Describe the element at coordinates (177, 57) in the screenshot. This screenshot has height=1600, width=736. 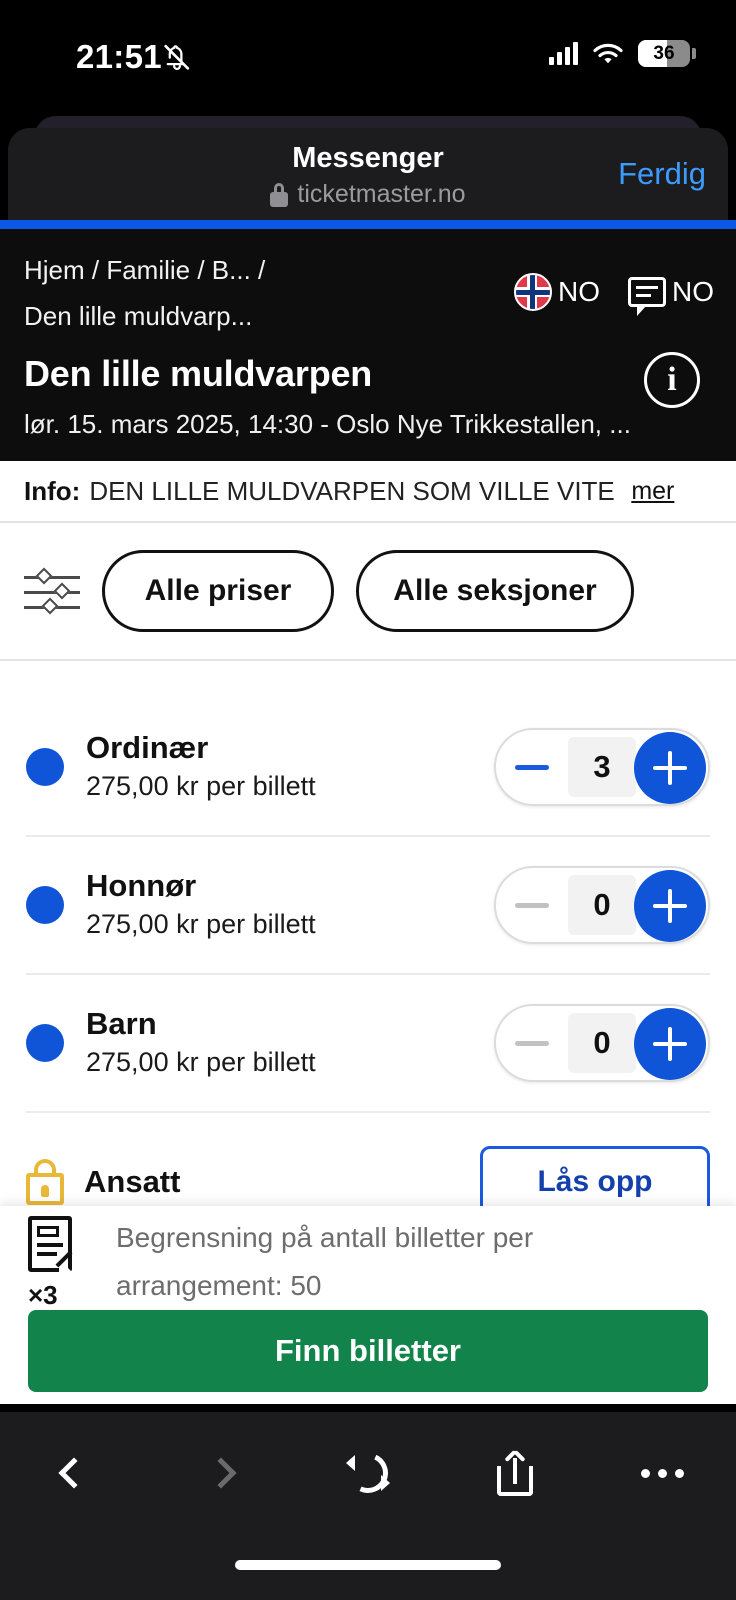
I see `bell-slash-icon` at that location.